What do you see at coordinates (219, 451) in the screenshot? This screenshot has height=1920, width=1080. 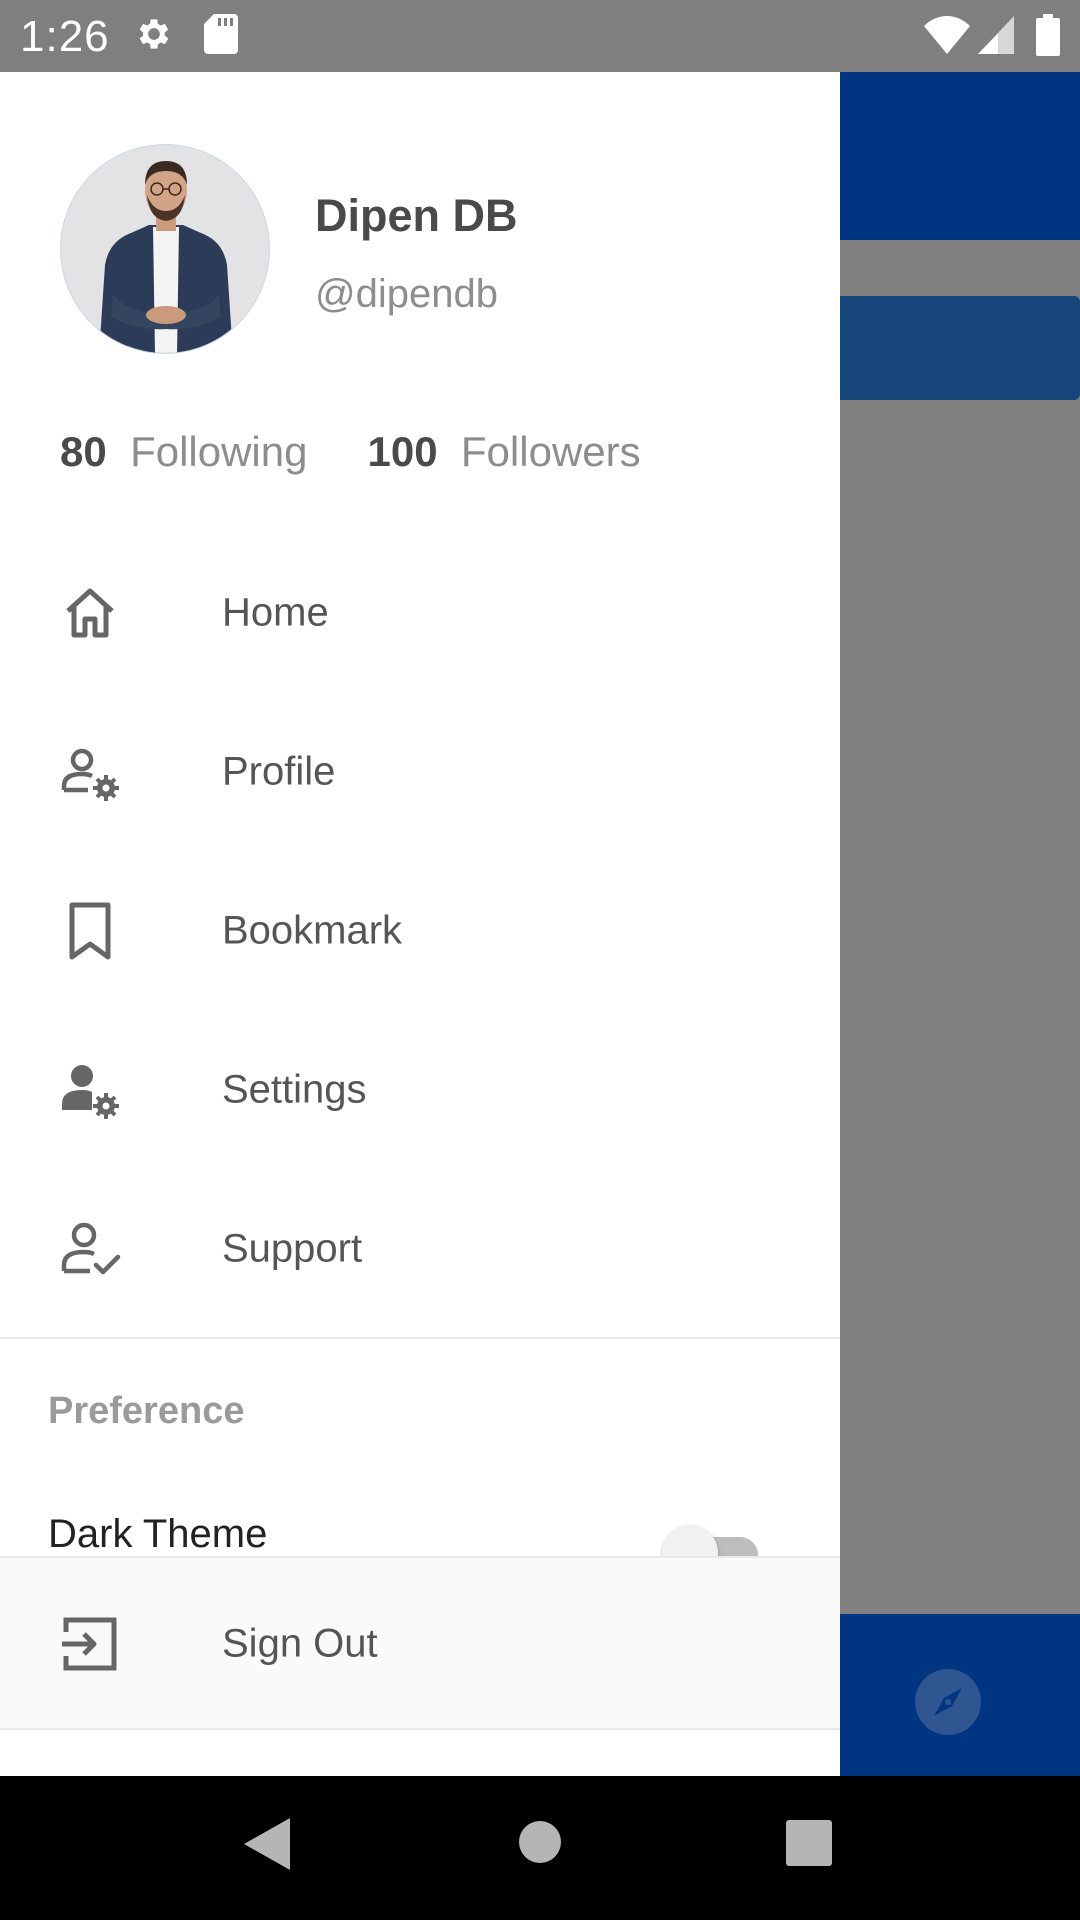 I see `following-label: Following` at bounding box center [219, 451].